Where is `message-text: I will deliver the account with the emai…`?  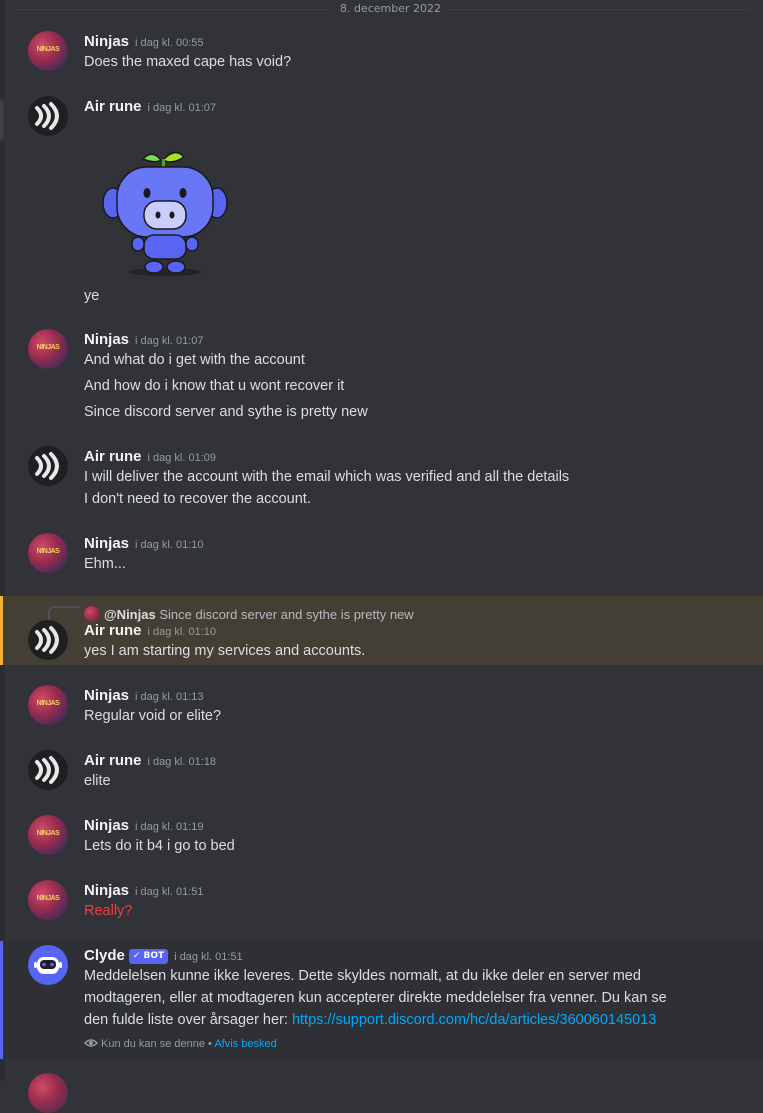
message-text: I will deliver the account with the emai… is located at coordinates (327, 477).